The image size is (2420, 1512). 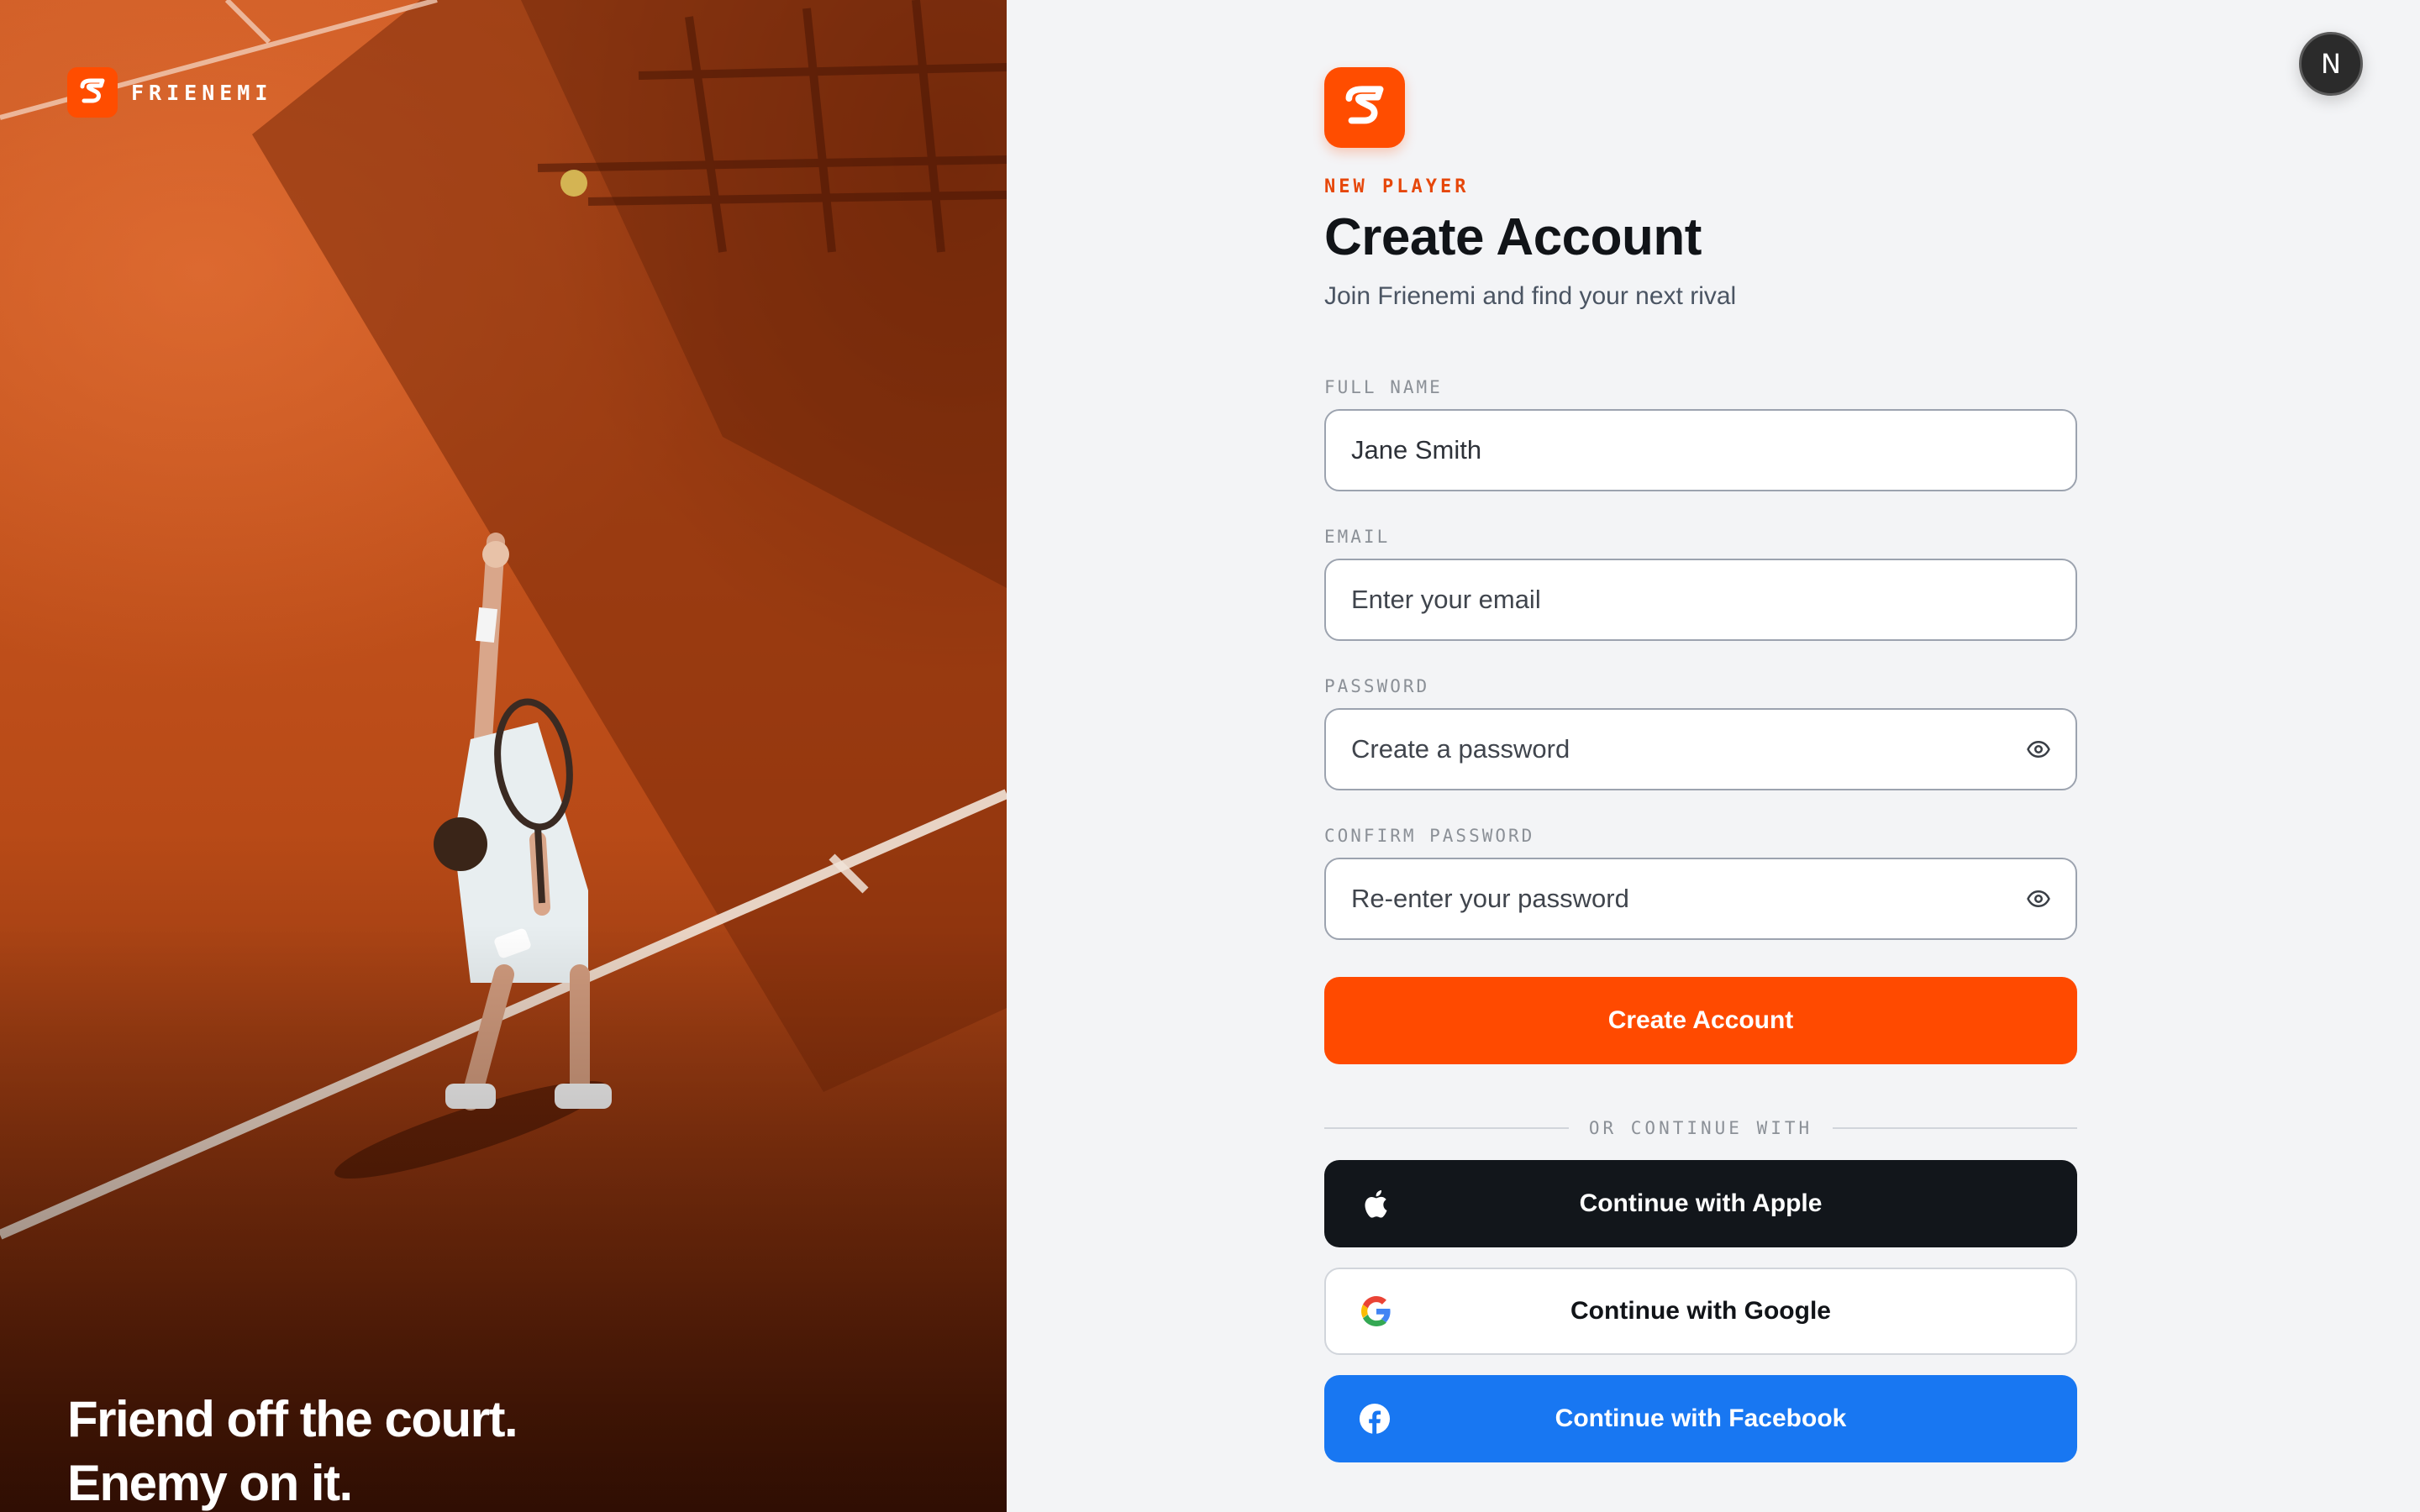 I want to click on hero-tagline: Friend off the court. Enemy on it., so click(x=292, y=1450).